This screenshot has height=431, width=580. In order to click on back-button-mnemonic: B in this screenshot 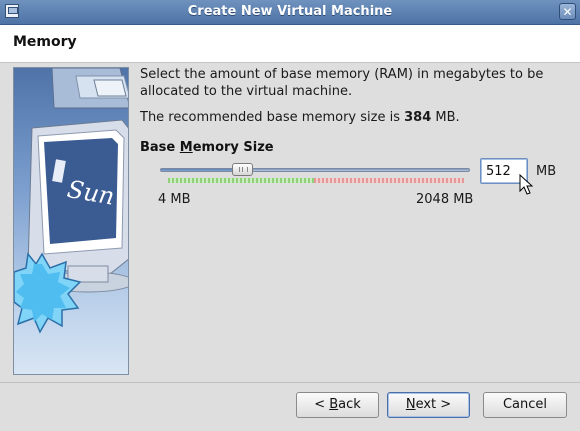, I will do `click(334, 404)`.